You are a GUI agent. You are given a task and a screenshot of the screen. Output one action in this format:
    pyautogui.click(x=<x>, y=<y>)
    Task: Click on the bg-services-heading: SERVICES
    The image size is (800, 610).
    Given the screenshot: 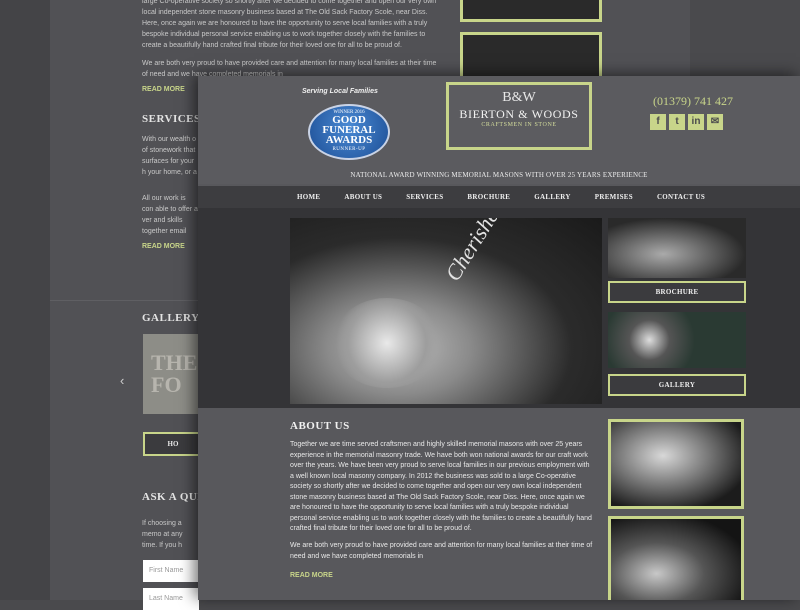 What is the action you would take?
    pyautogui.click(x=171, y=119)
    